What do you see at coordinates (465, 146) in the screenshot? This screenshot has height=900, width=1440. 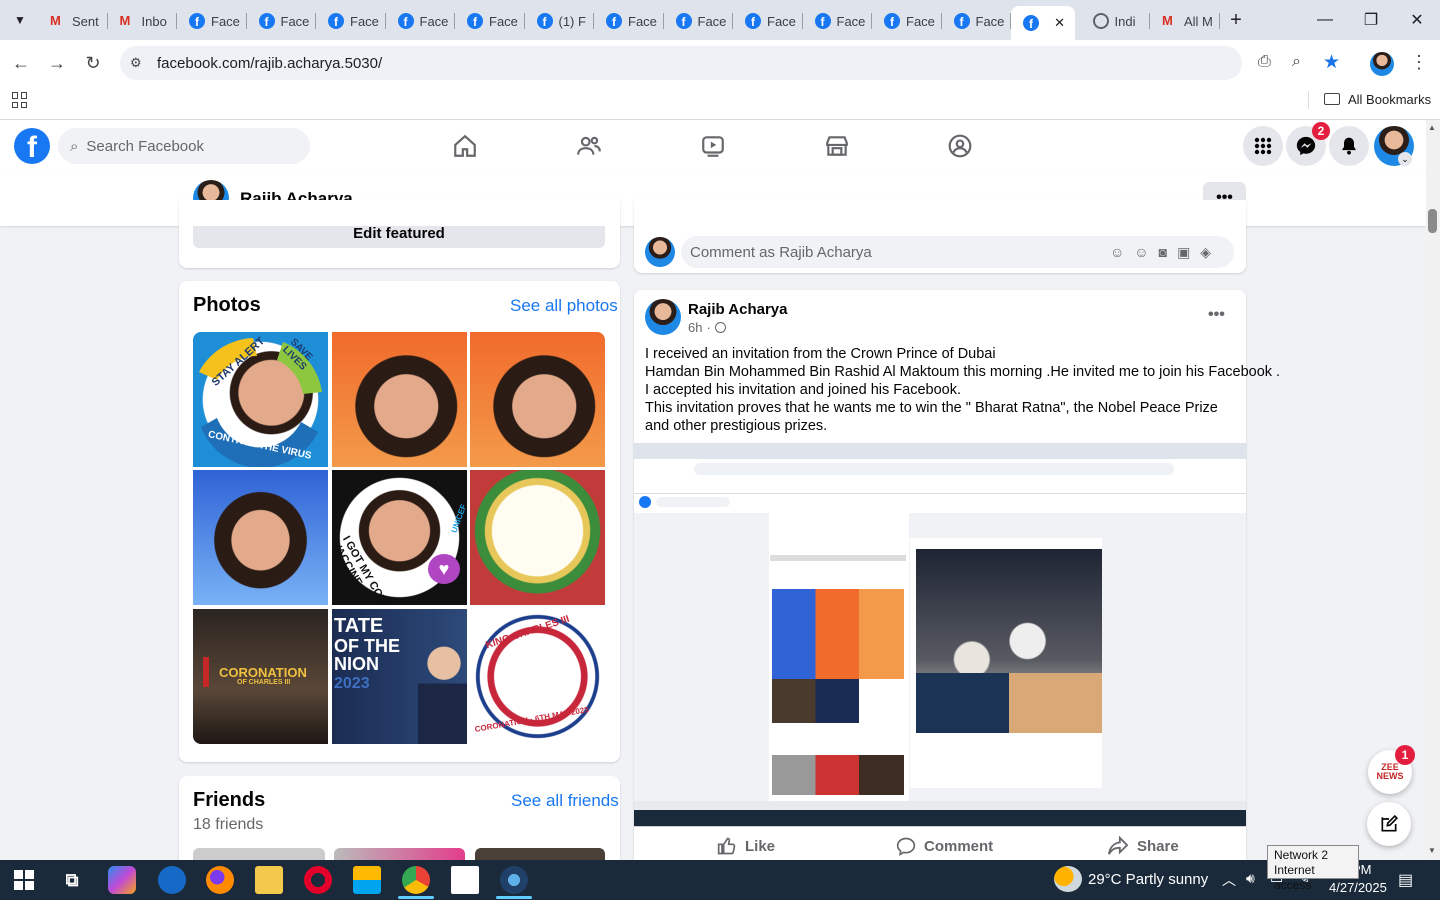 I see `home-nav-icon` at bounding box center [465, 146].